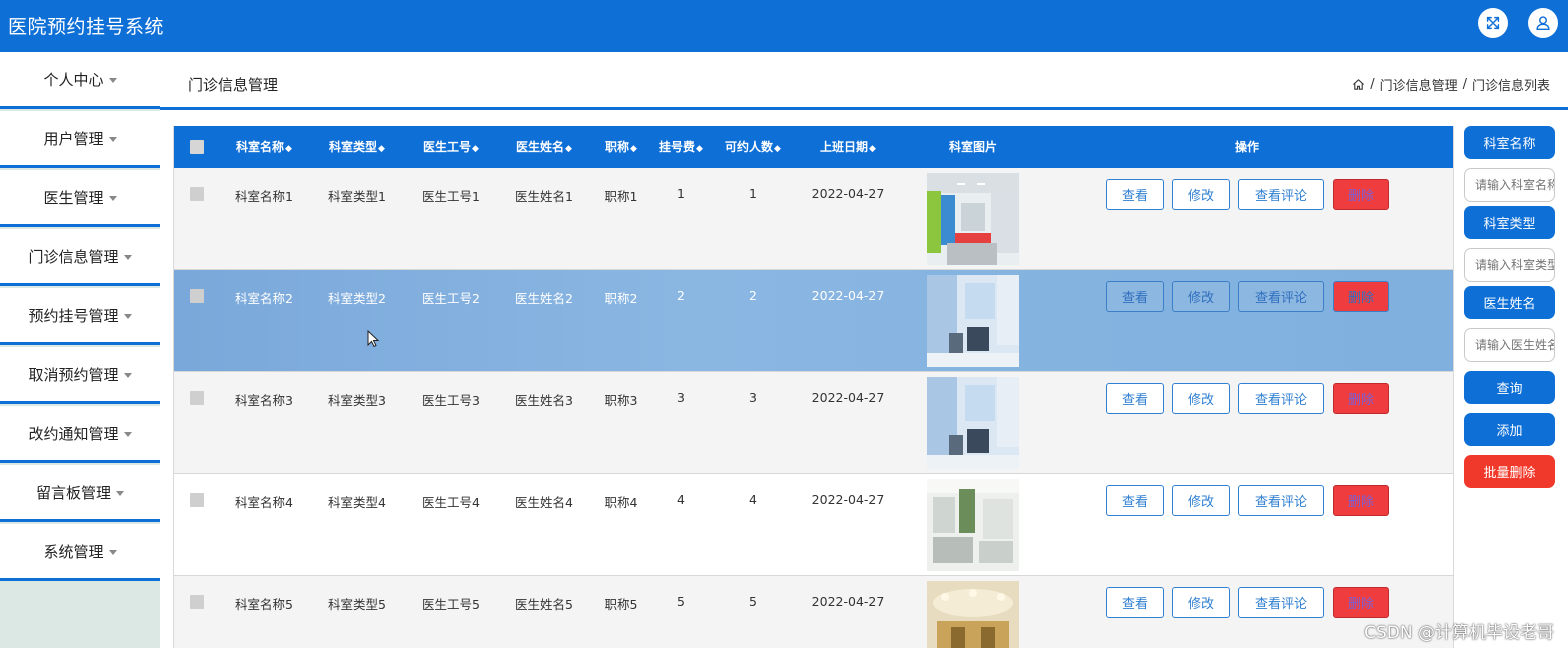 The image size is (1568, 648). I want to click on dept-type-label: 科室类型, so click(1509, 222).